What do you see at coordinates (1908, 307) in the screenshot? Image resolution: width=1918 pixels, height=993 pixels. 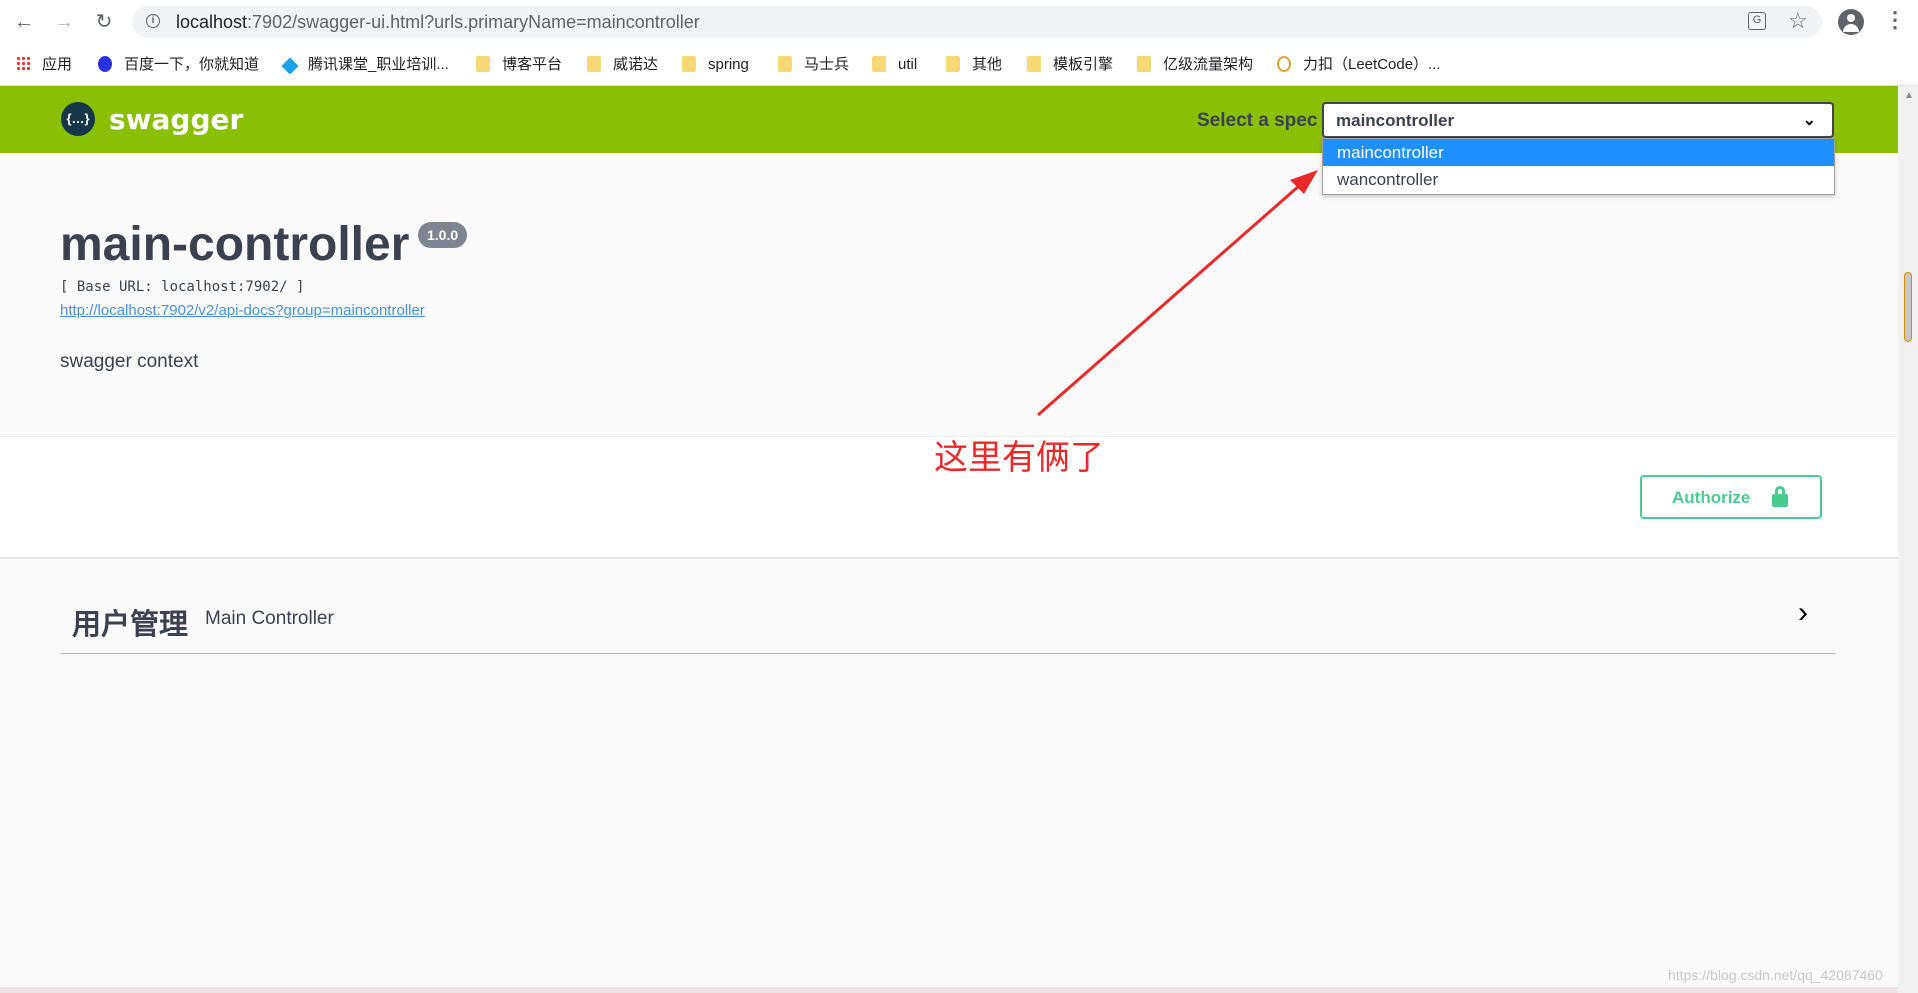 I see `scroll-thumb` at bounding box center [1908, 307].